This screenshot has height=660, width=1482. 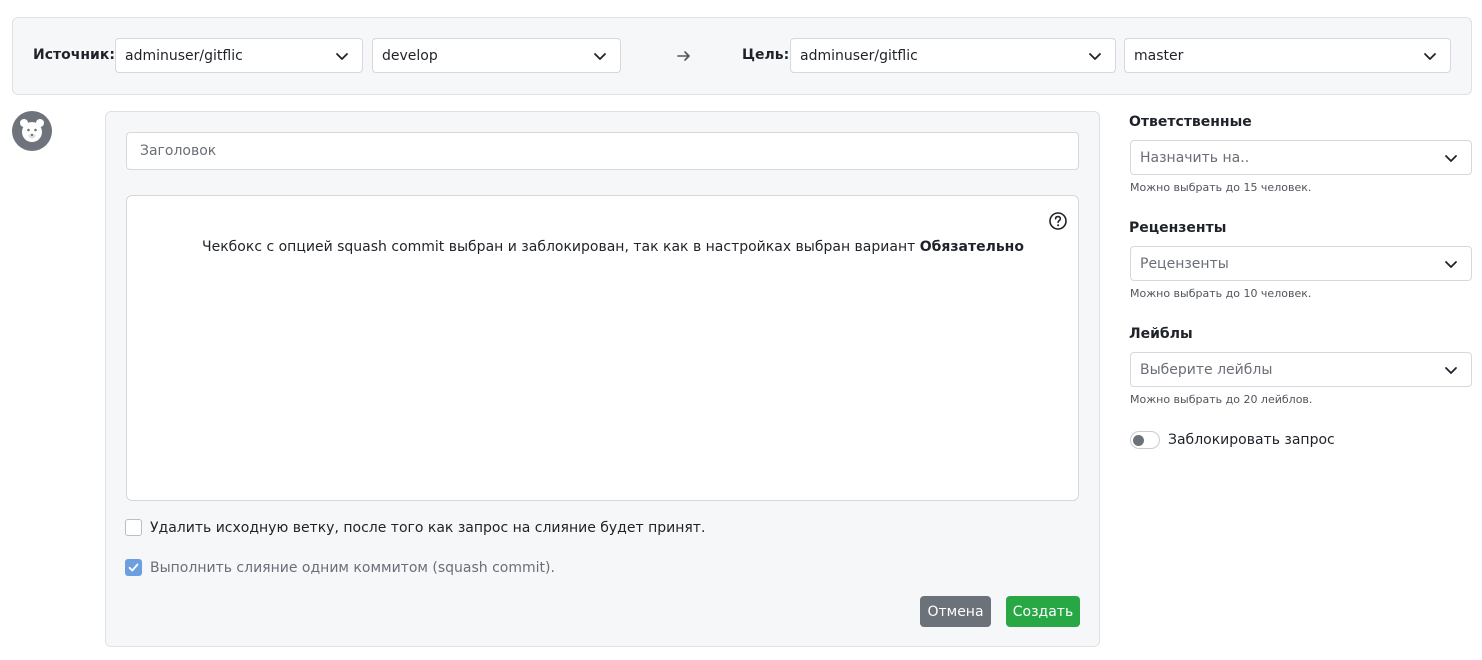 I want to click on reviewers-select: Рецензенты, so click(x=1301, y=263).